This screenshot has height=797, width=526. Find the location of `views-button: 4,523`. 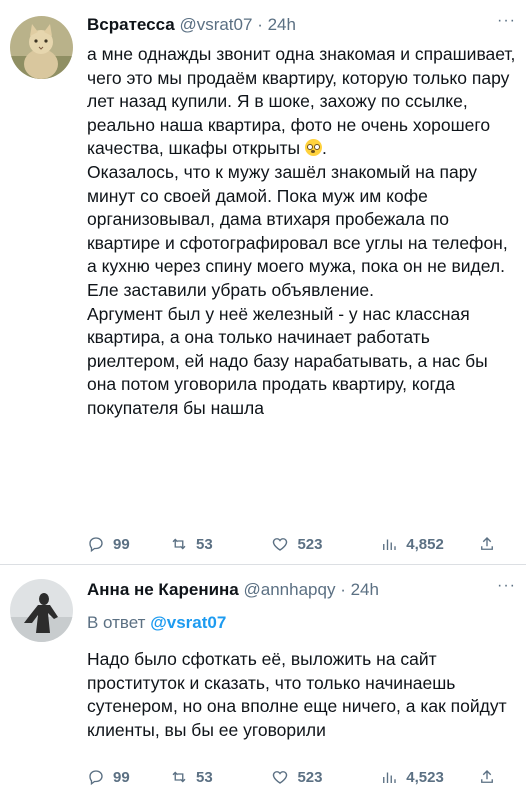

views-button: 4,523 is located at coordinates (429, 777).